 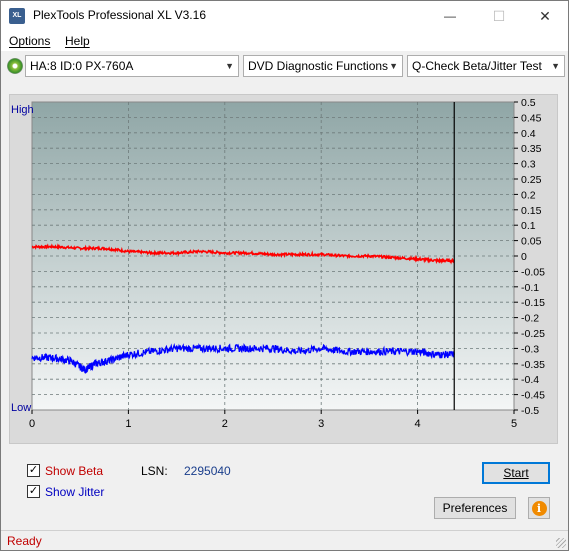 I want to click on preferences-button-label: Preferences, so click(x=475, y=508).